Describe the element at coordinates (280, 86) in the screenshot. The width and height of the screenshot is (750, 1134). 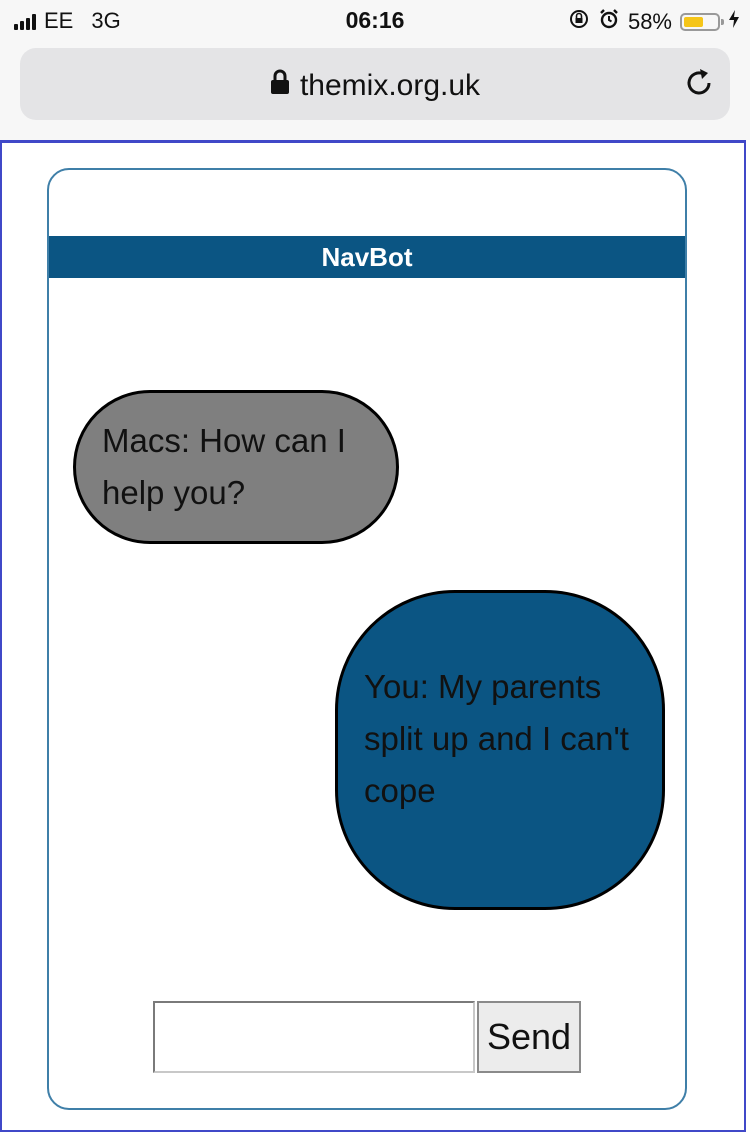
I see `lock-icon` at that location.